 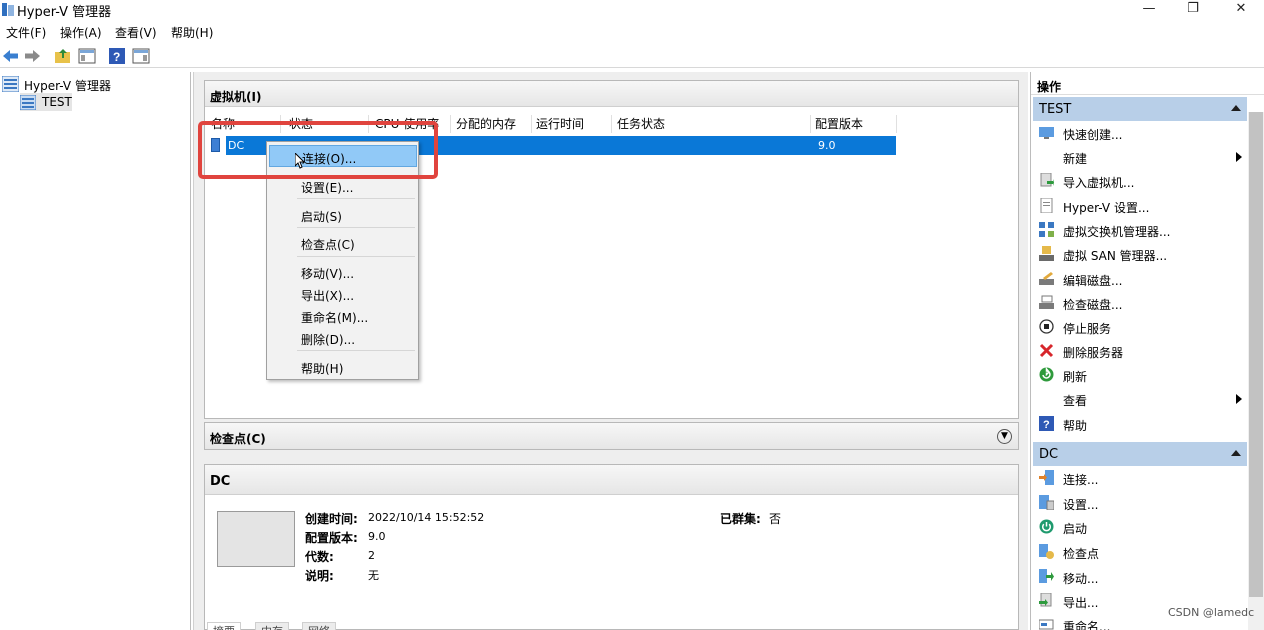 What do you see at coordinates (854, 124) in the screenshot?
I see `col-config-version: 配置版本` at bounding box center [854, 124].